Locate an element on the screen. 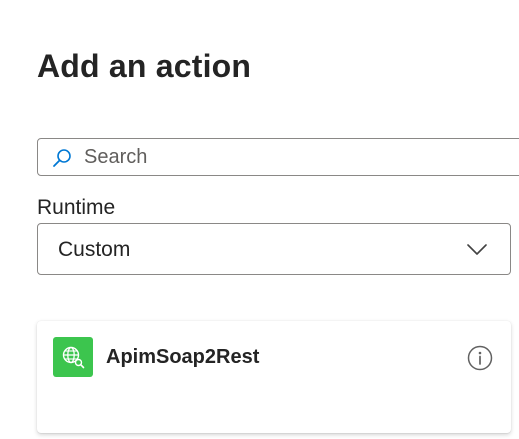  page-title: Add an action is located at coordinates (144, 66).